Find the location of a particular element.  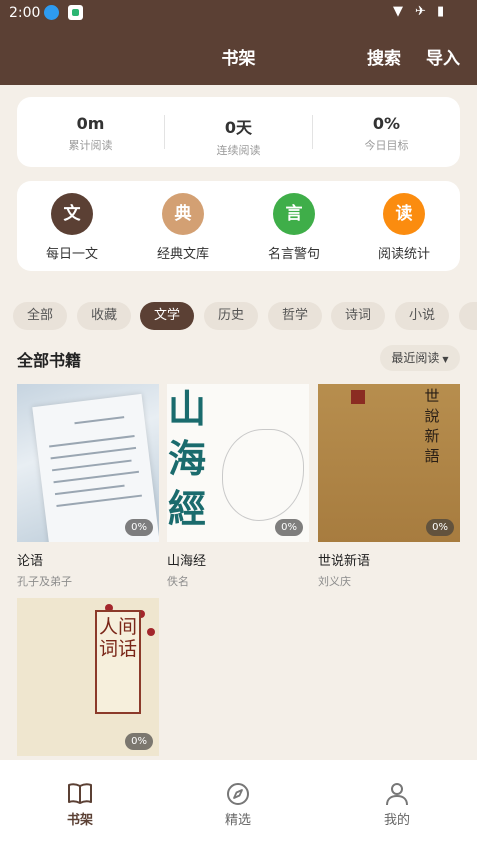

nav-bookshelf: 书架 is located at coordinates (80, 805).